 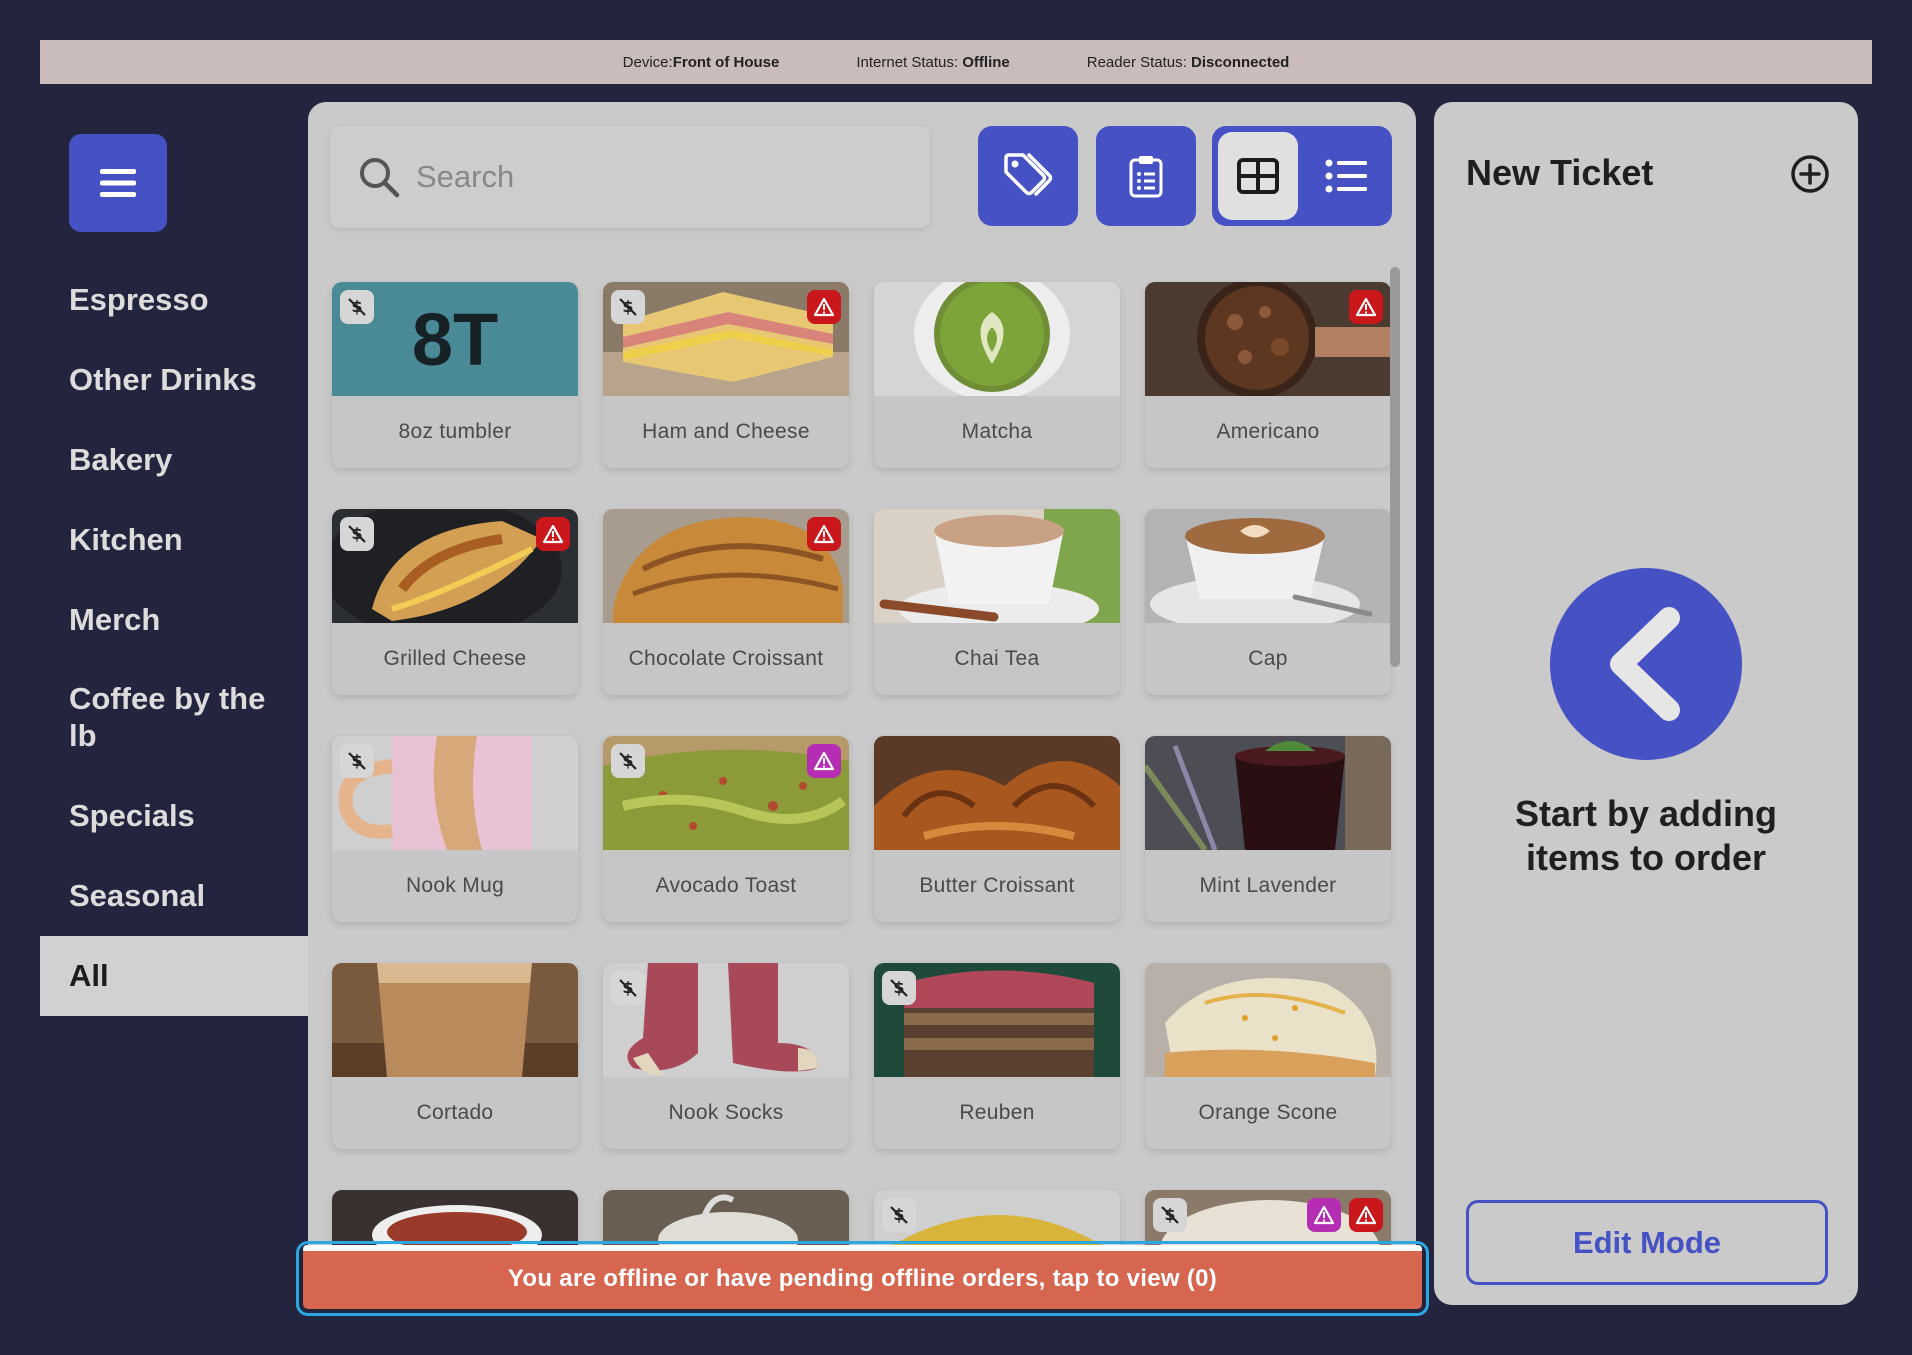 I want to click on category-label: Bakery, so click(x=121, y=459).